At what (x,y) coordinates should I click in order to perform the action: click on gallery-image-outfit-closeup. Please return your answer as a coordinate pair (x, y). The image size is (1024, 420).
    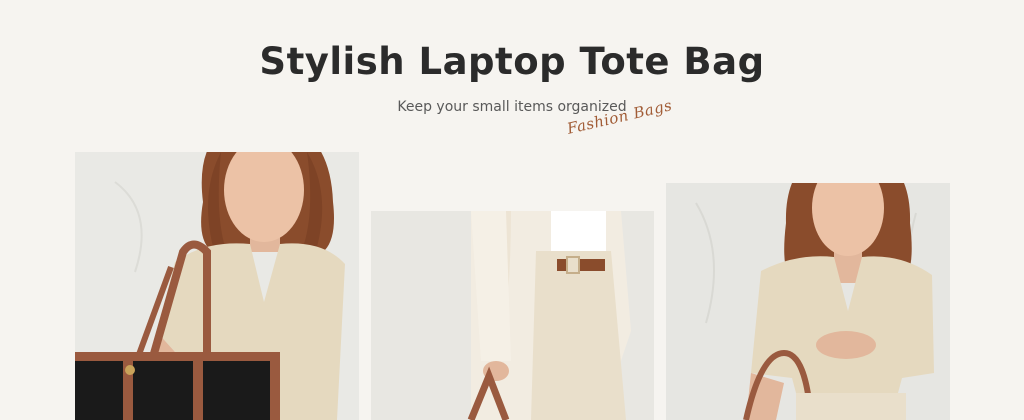
    Looking at the image, I should click on (512, 315).